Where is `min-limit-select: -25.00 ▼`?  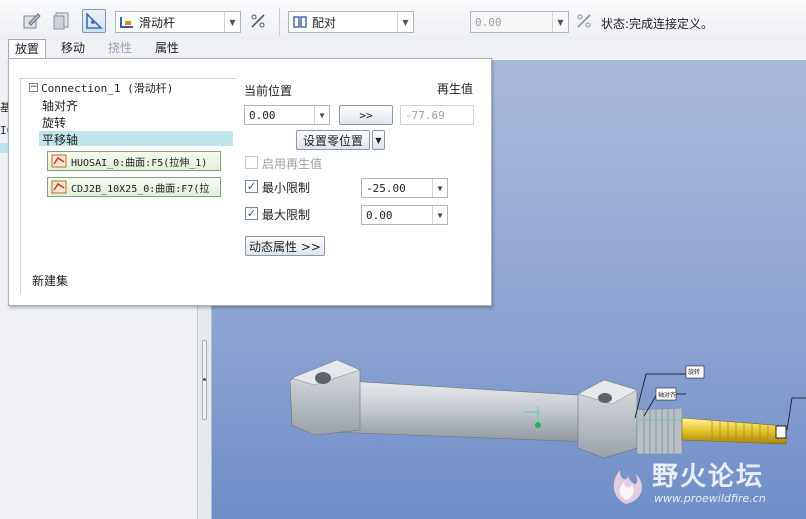
min-limit-select: -25.00 ▼ is located at coordinates (404, 188).